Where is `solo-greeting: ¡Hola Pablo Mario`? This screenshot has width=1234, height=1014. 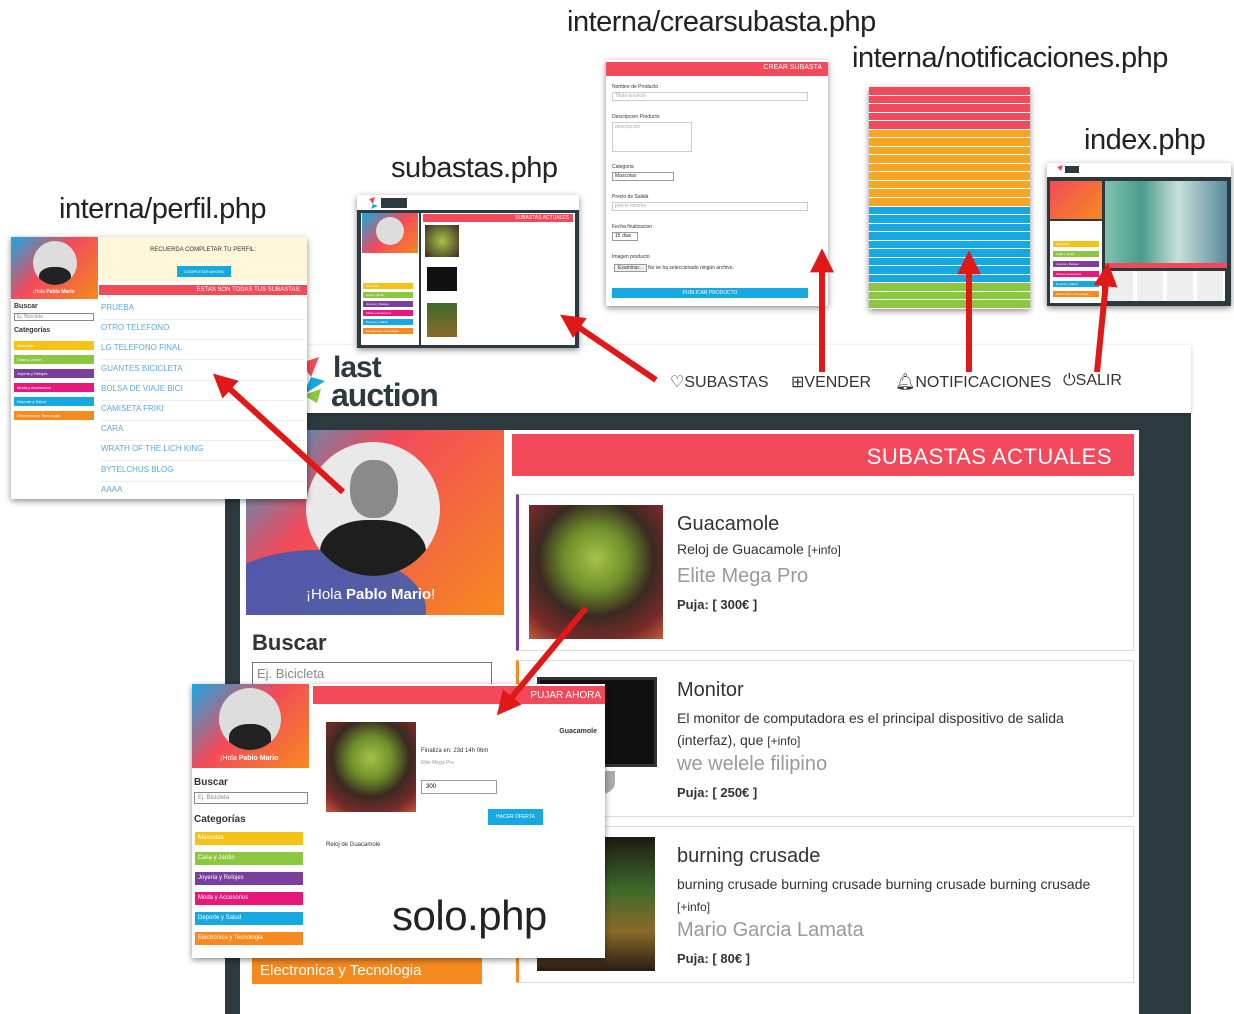 solo-greeting: ¡Hola Pablo Mario is located at coordinates (249, 758).